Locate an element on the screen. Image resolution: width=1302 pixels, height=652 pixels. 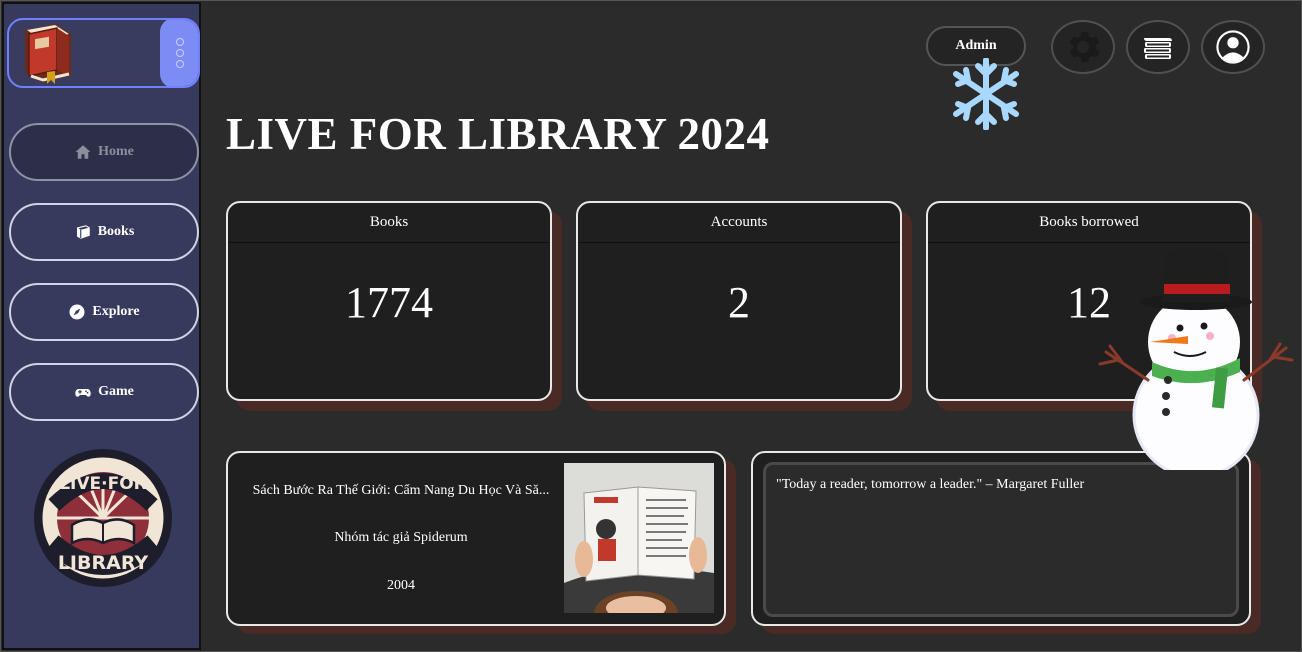
stat-card-value: 2 is located at coordinates (739, 302).